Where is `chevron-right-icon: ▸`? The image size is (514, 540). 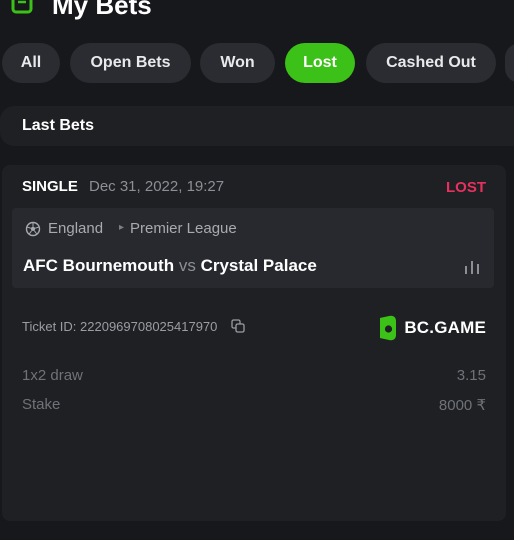
chevron-right-icon: ▸ is located at coordinates (122, 227).